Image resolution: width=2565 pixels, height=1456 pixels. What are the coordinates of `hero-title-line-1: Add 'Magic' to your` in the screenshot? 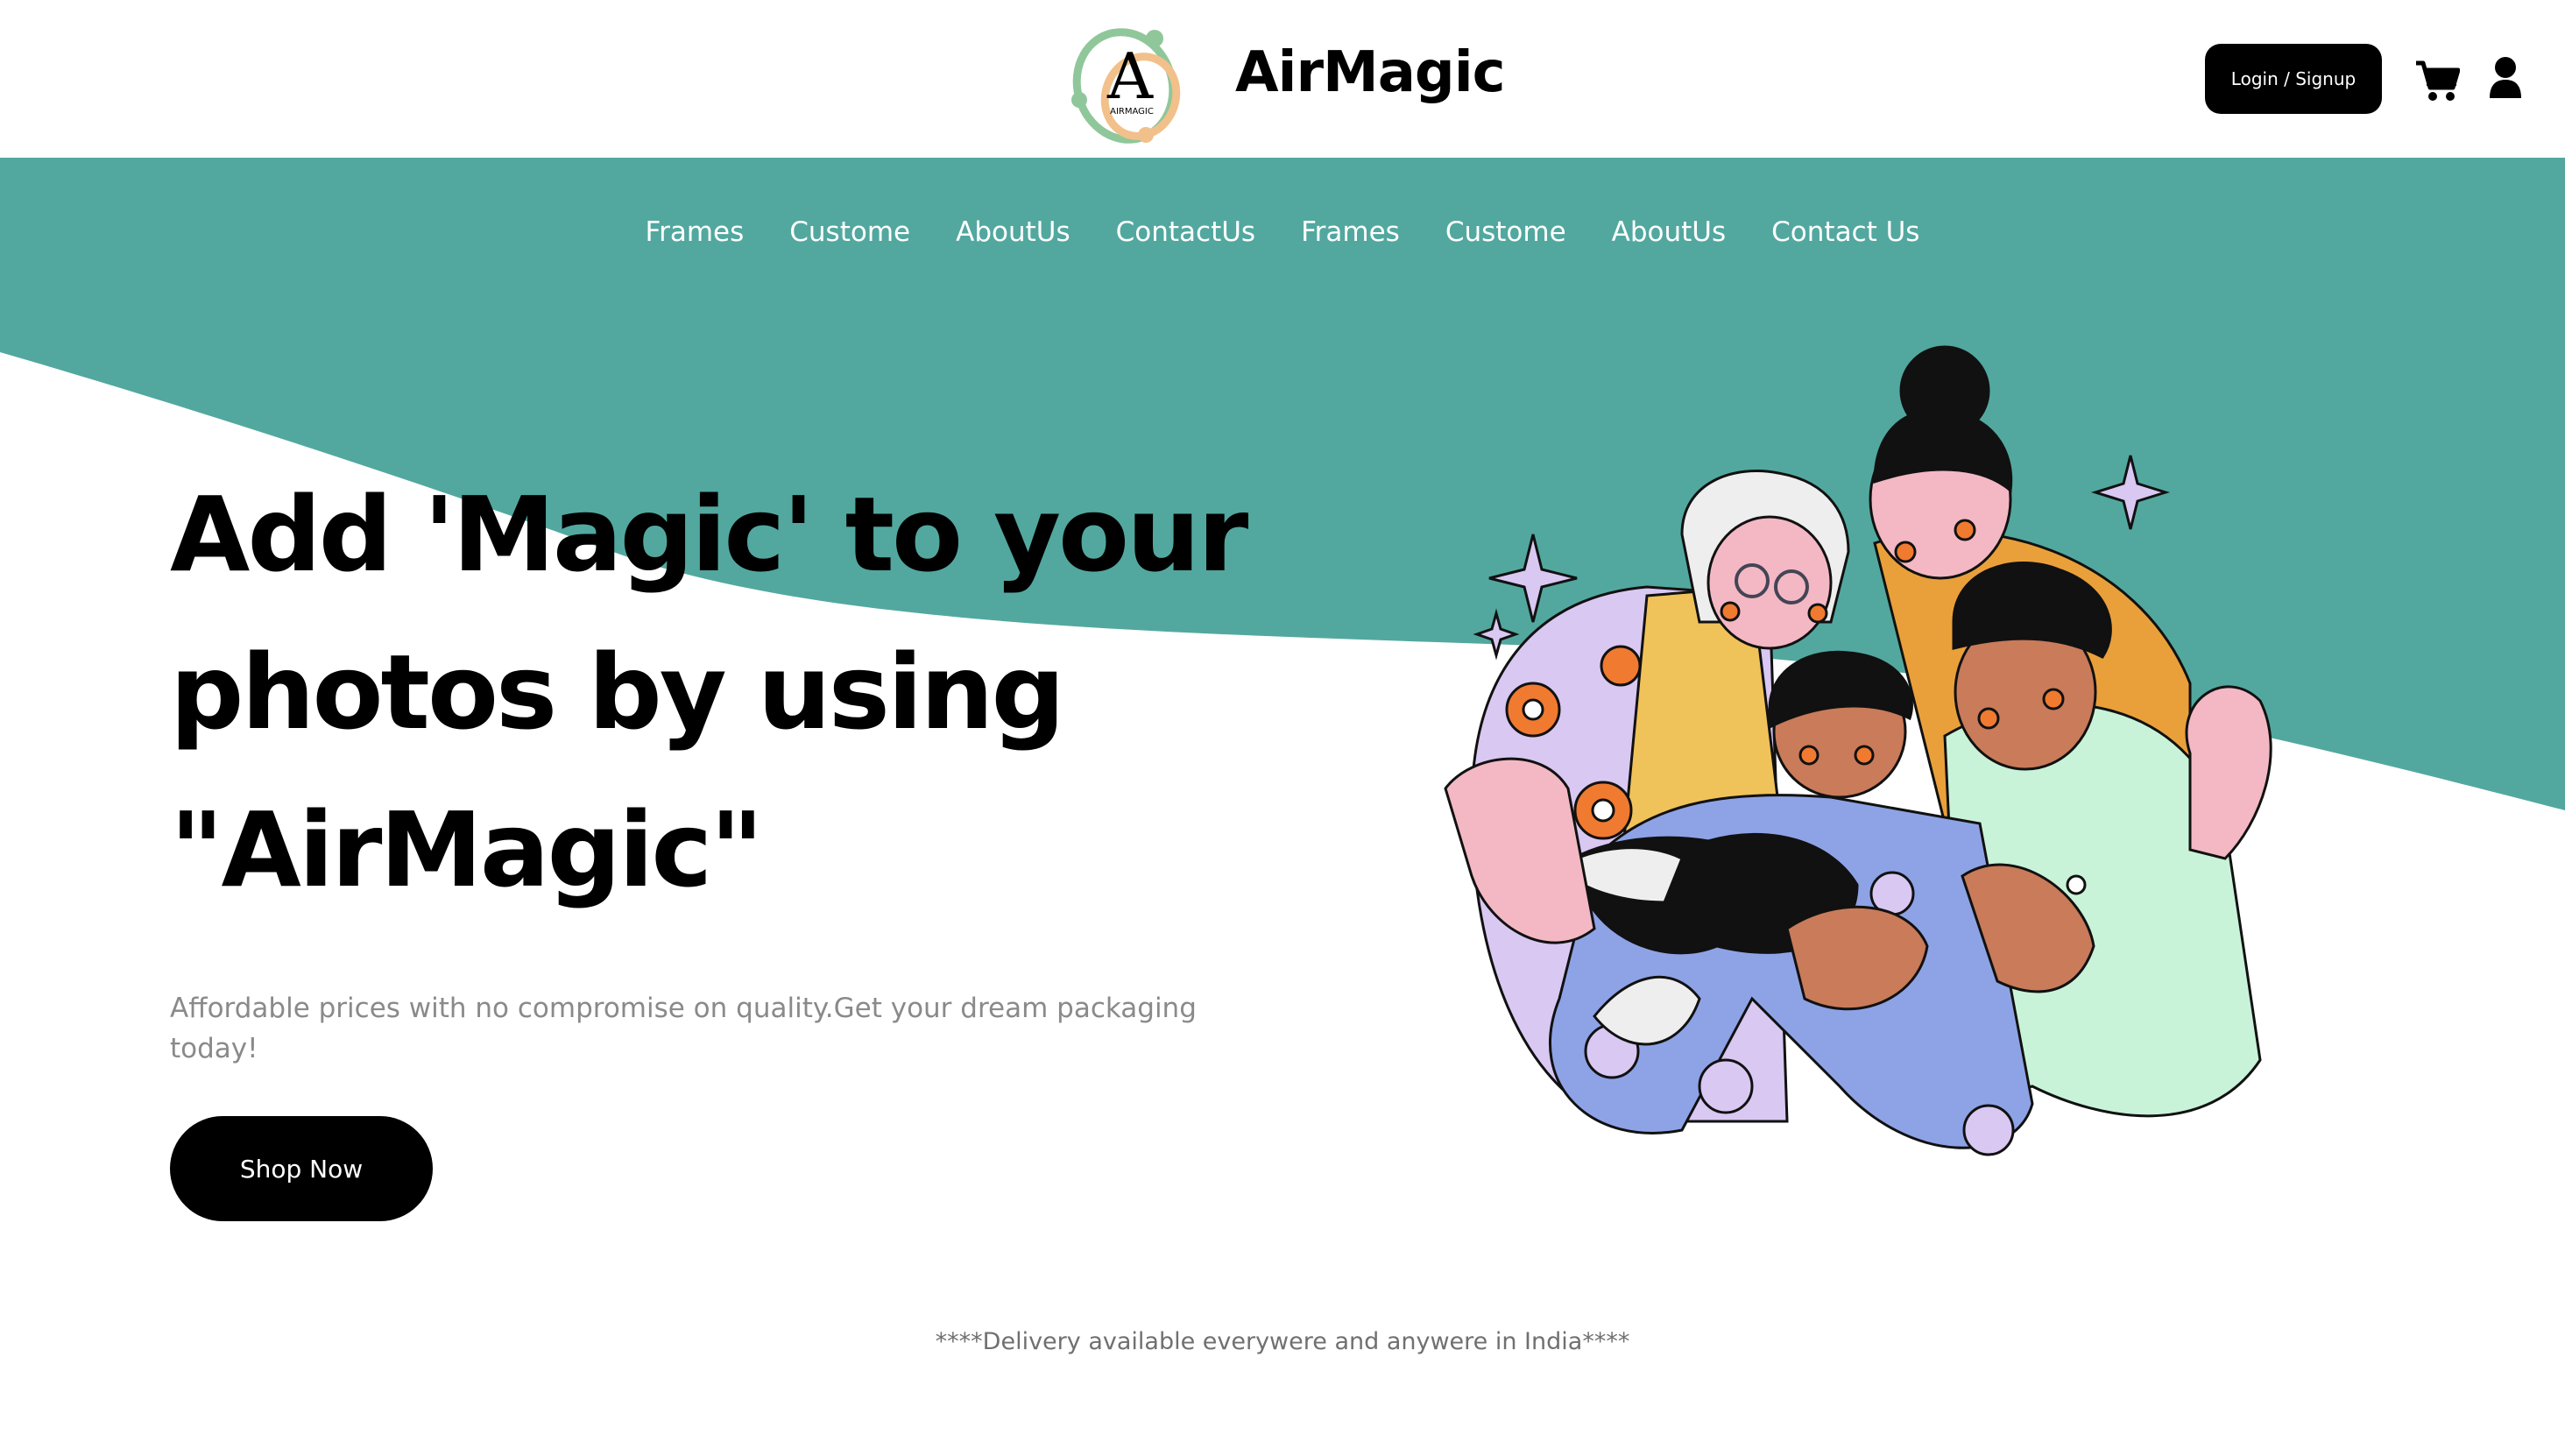 It's located at (709, 534).